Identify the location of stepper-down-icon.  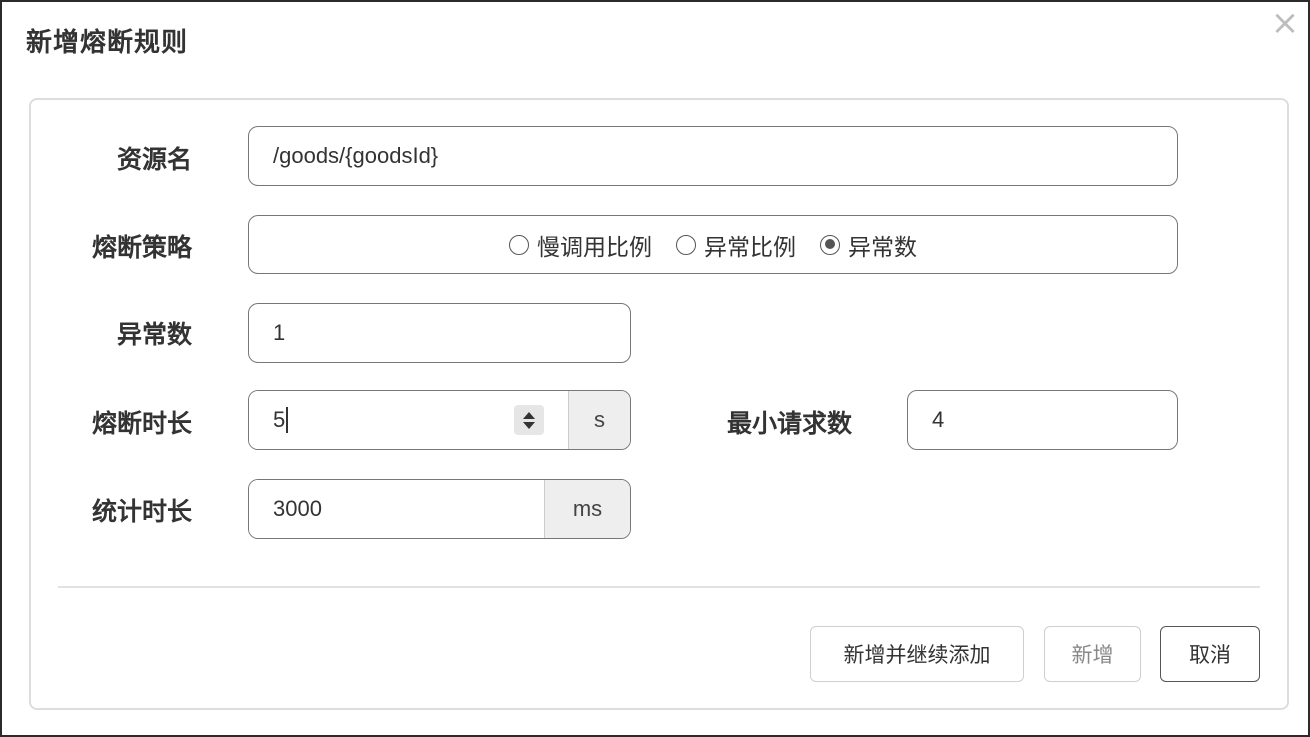
(529, 425).